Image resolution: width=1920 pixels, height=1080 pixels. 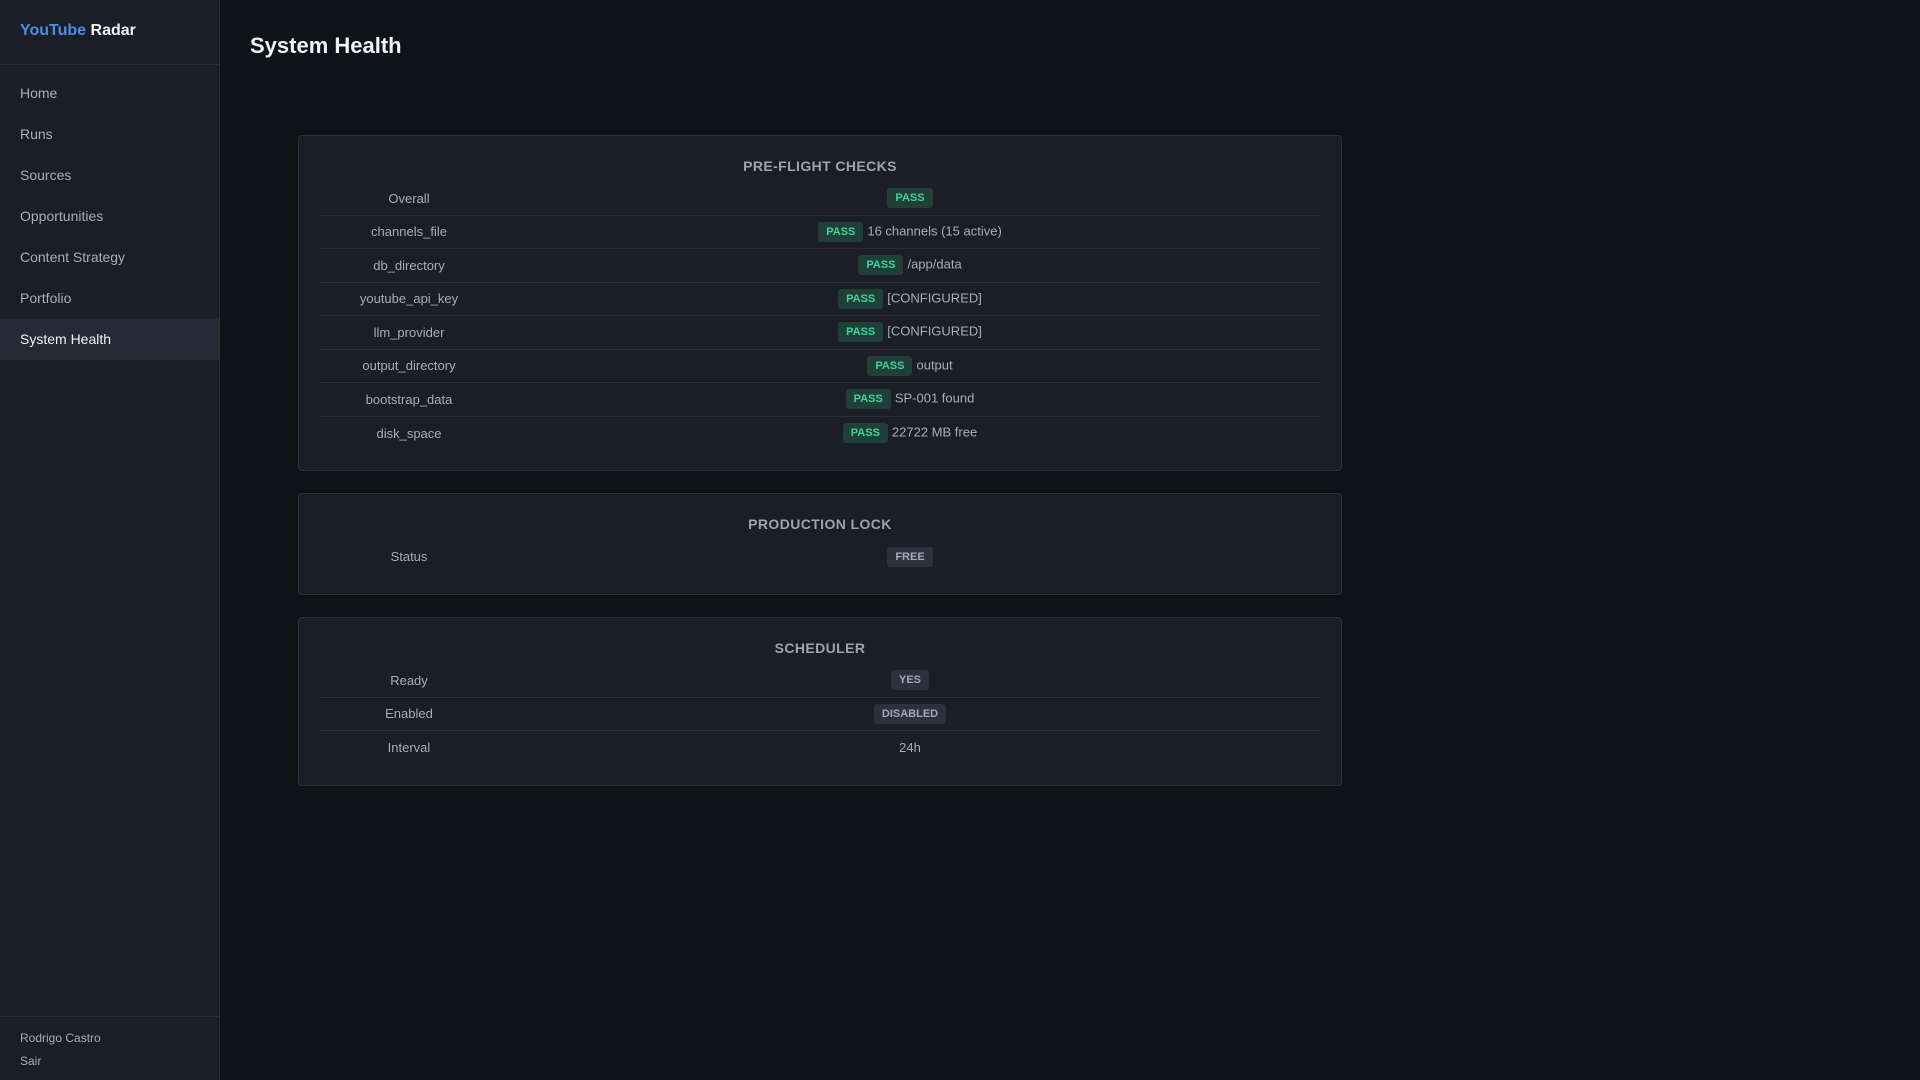 I want to click on row-value: YES, so click(x=910, y=680).